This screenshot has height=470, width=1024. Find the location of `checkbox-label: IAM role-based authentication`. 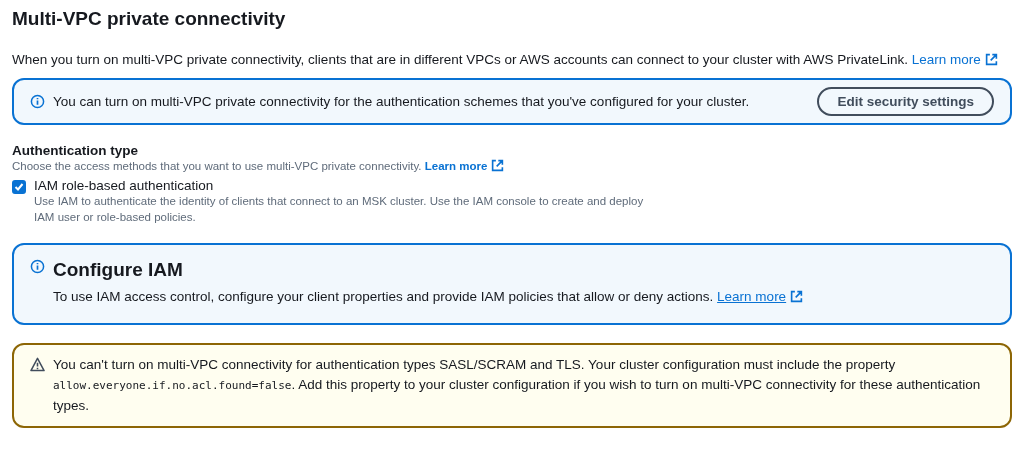

checkbox-label: IAM role-based authentication is located at coordinates (124, 185).